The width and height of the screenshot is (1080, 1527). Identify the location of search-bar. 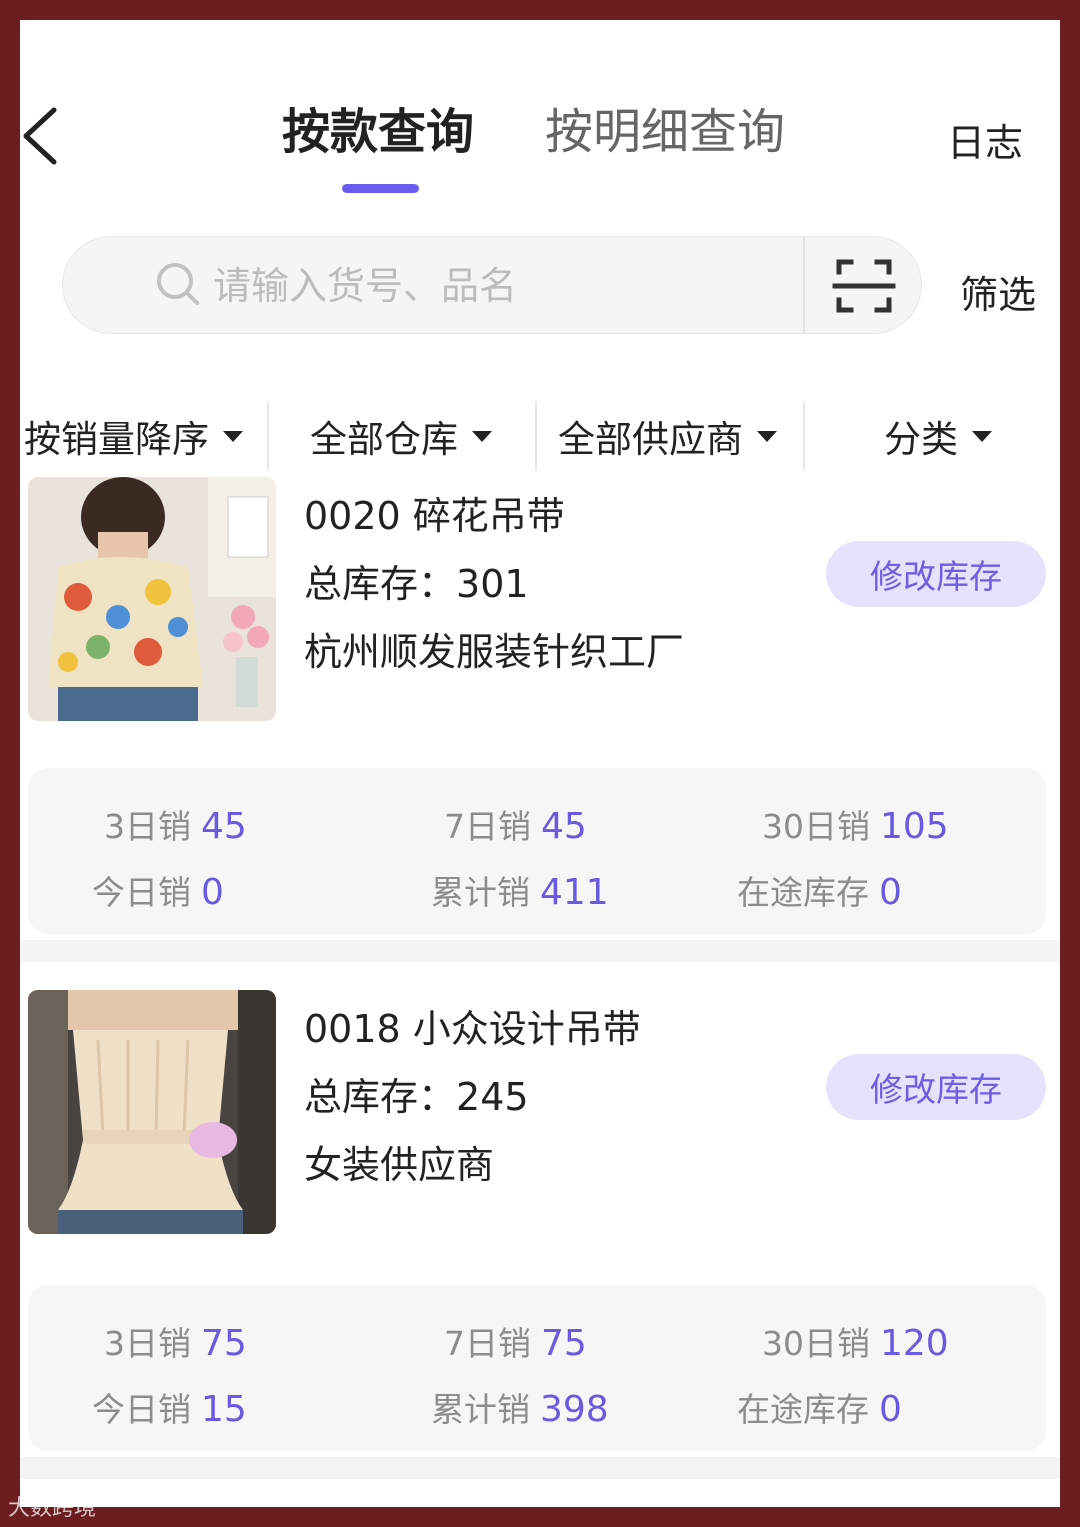
(492, 285).